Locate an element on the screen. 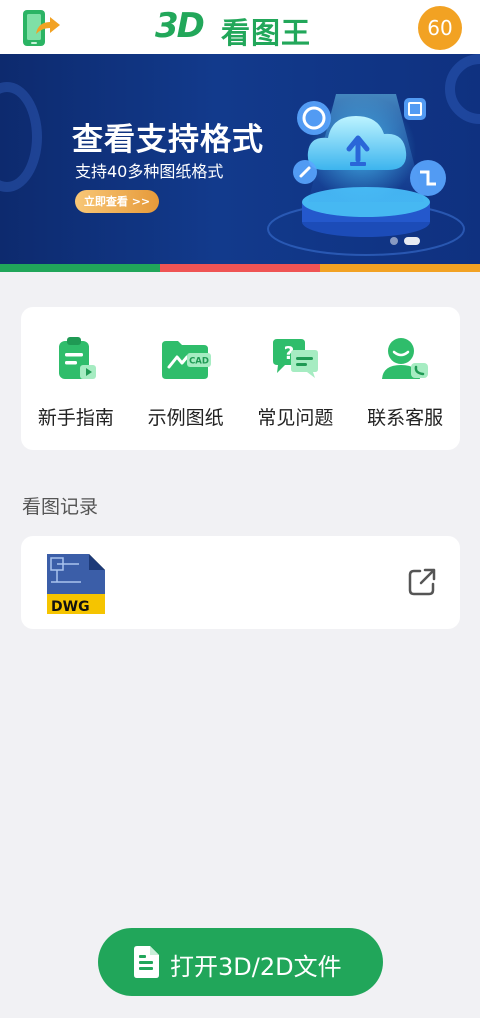  phone-share-icon is located at coordinates (42, 28).